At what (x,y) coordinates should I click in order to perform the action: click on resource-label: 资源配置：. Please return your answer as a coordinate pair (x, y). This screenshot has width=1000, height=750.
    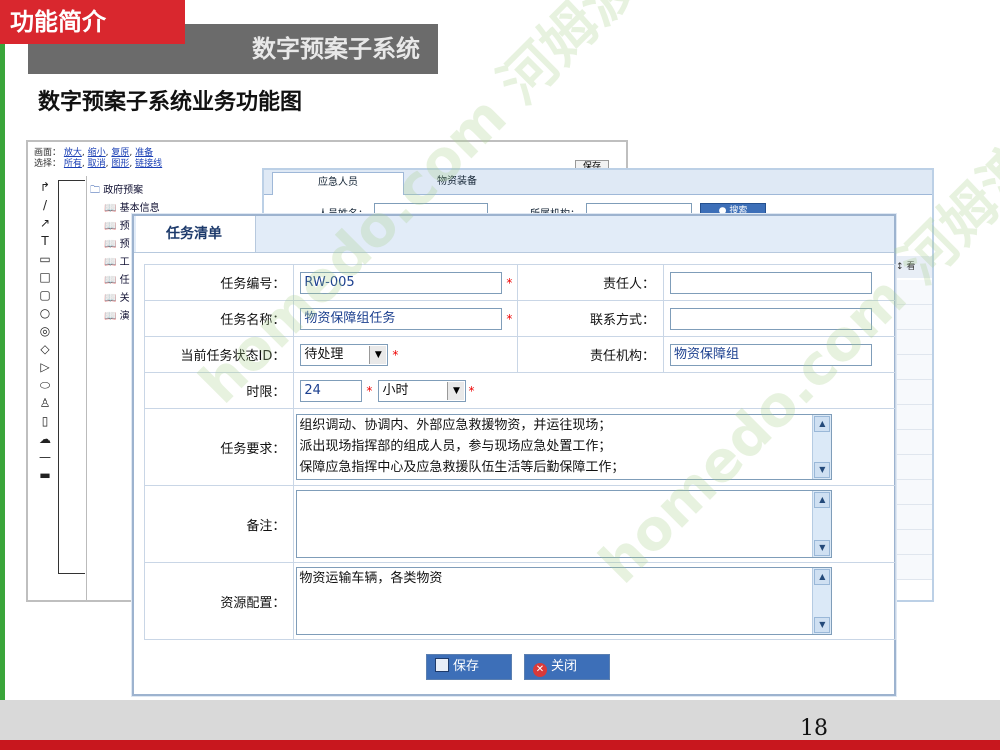
    Looking at the image, I should click on (219, 601).